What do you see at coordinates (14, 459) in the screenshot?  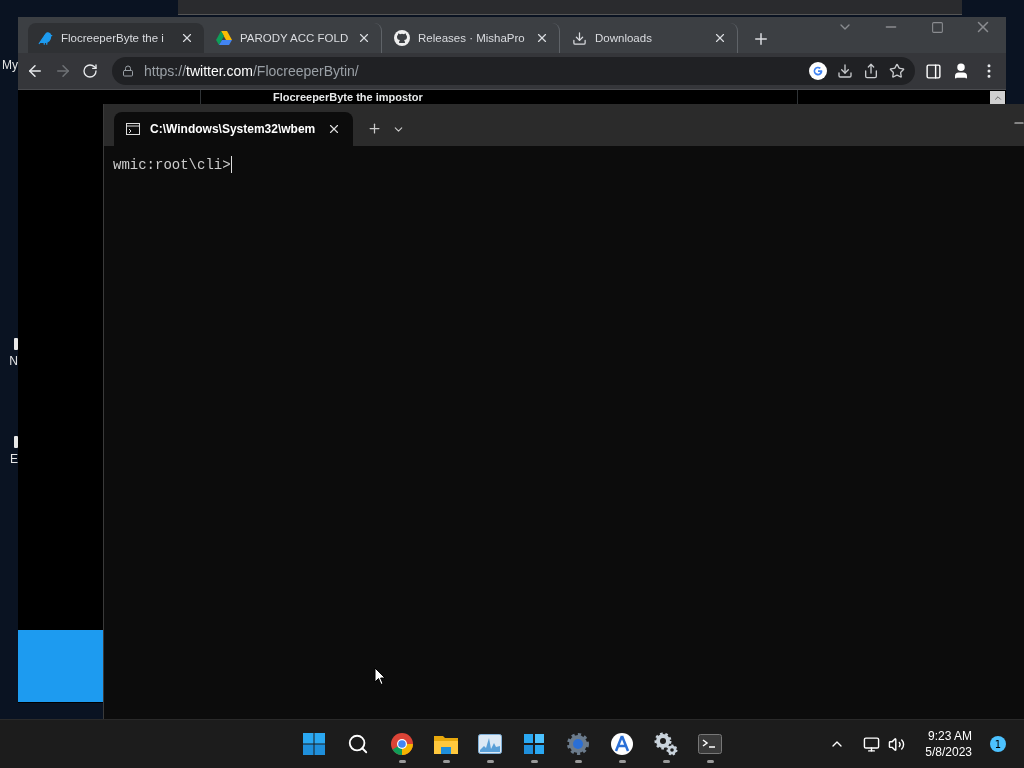 I see `desktop-icon-label: E` at bounding box center [14, 459].